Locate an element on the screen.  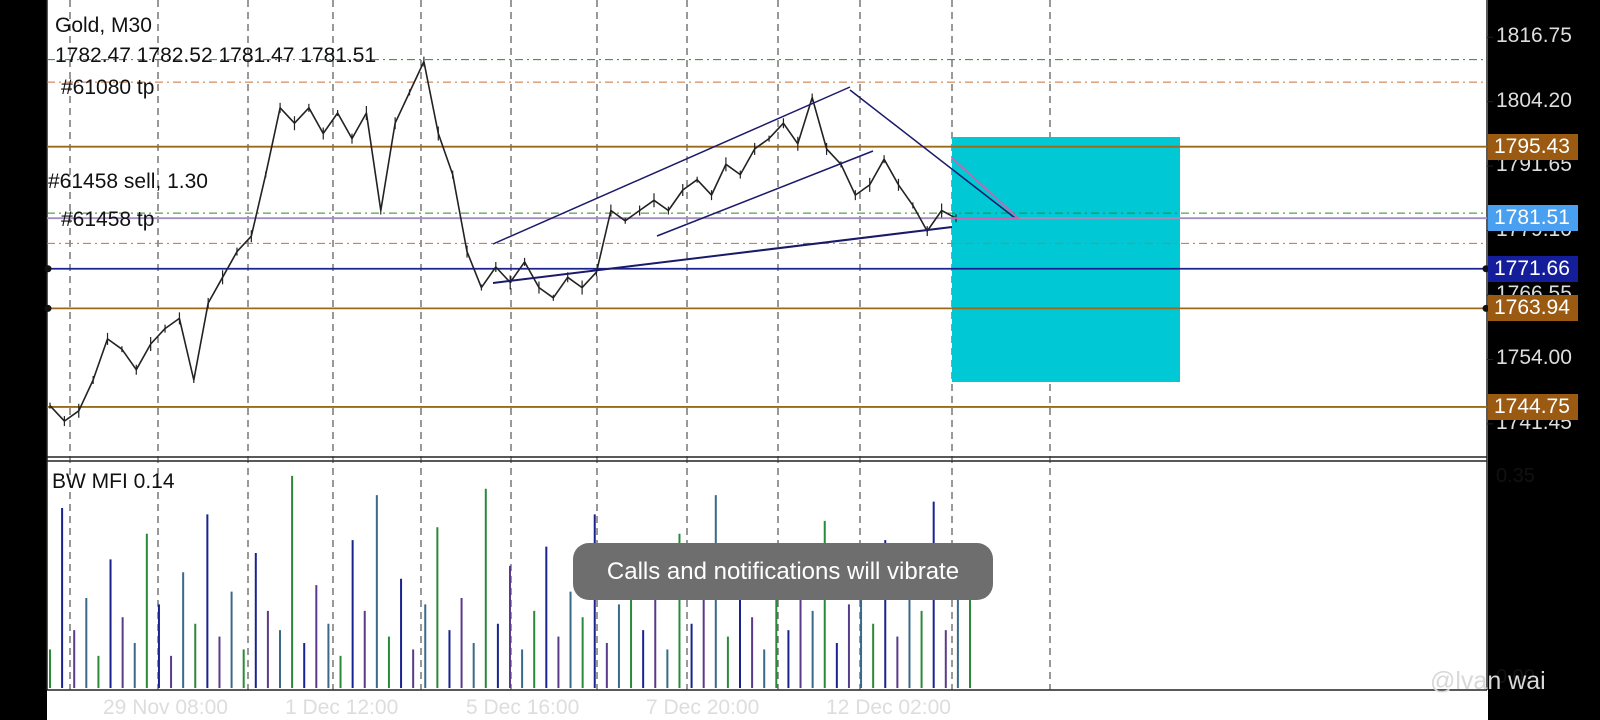
time-axis-label: 12 Dec 02:00 is located at coordinates (888, 707).